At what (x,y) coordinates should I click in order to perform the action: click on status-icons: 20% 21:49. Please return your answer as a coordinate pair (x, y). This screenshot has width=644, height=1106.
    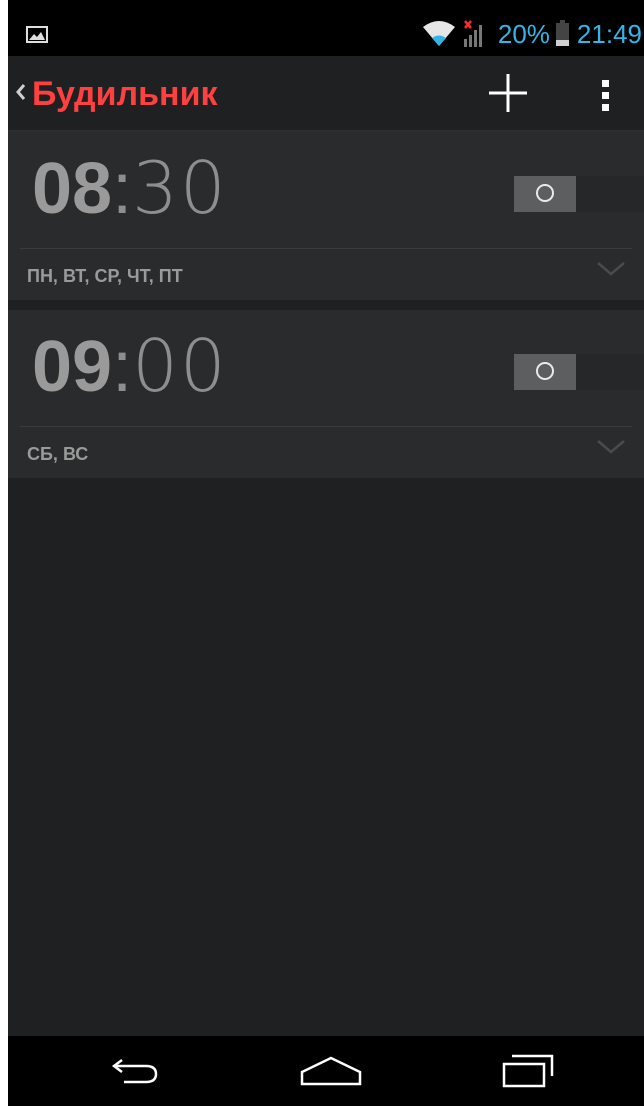
    Looking at the image, I should click on (533, 34).